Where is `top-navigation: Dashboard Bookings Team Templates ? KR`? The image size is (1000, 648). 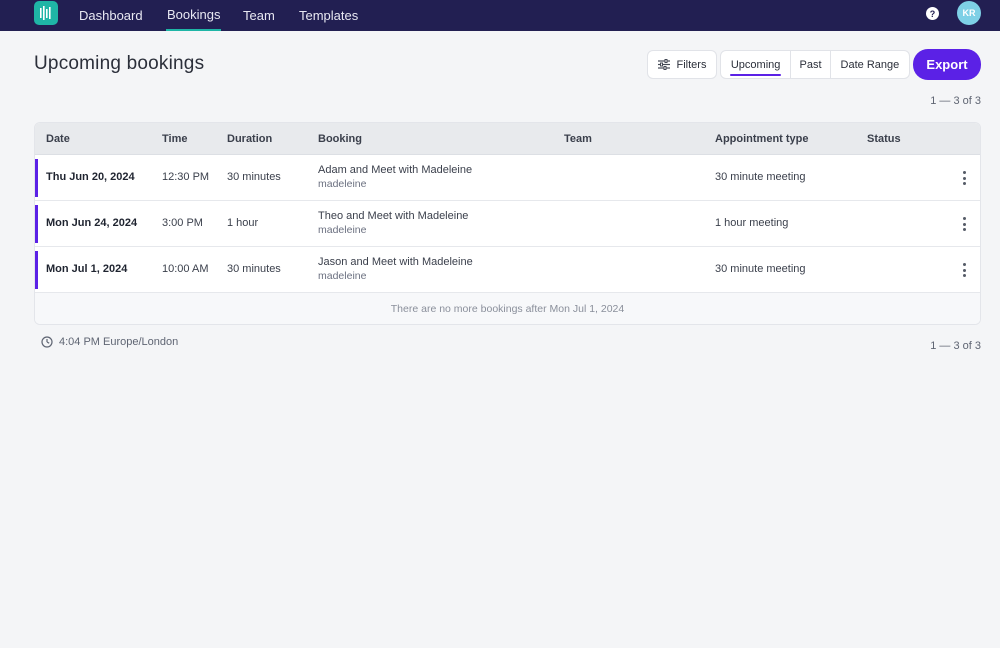
top-navigation: Dashboard Bookings Team Templates ? KR is located at coordinates (500, 15).